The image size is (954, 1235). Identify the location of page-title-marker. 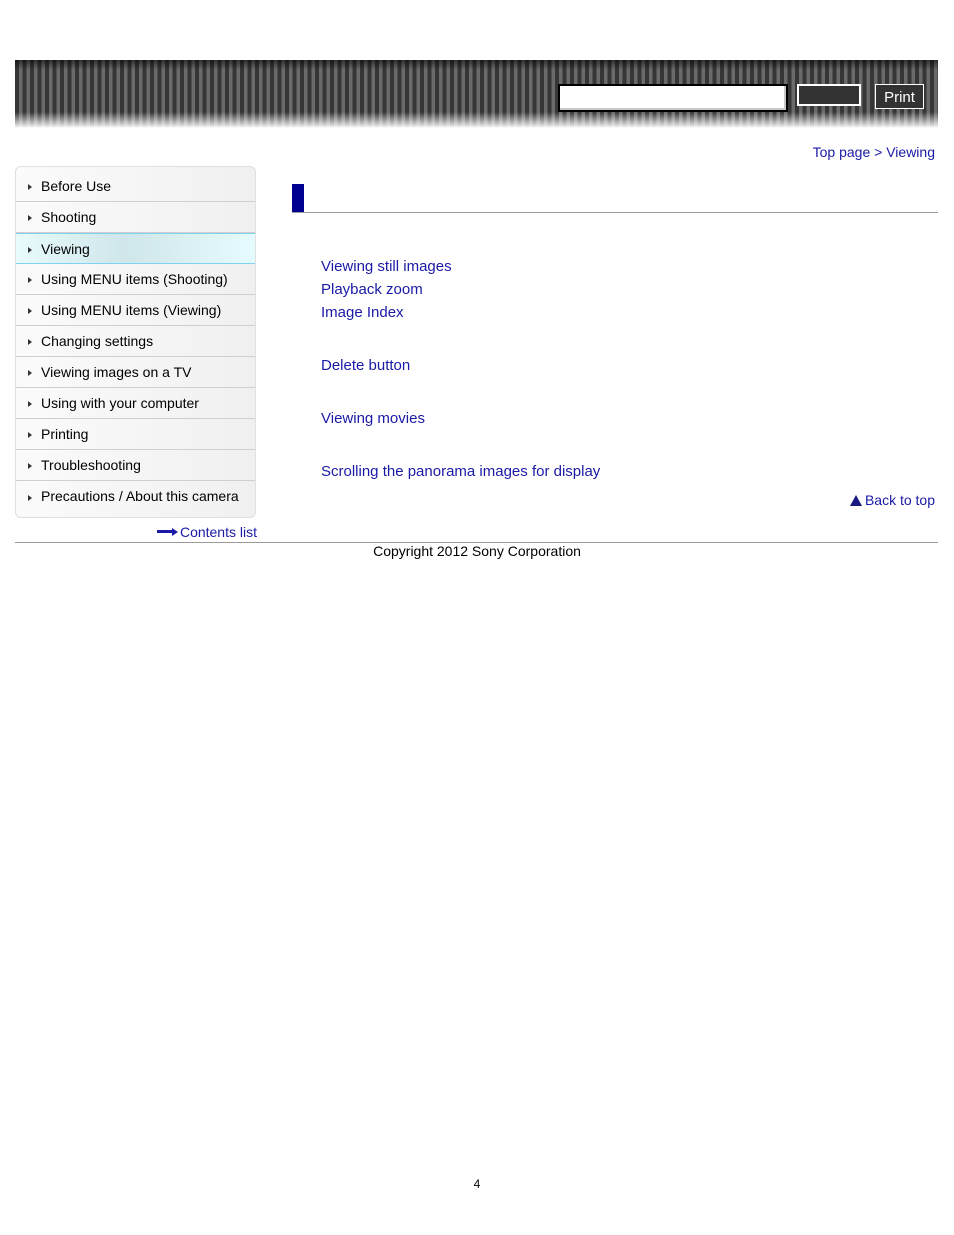
(298, 198).